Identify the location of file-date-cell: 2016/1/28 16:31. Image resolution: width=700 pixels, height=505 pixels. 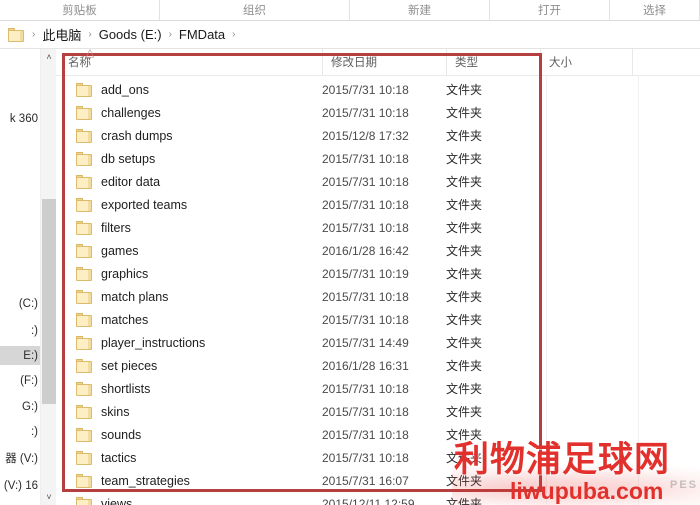
(365, 365).